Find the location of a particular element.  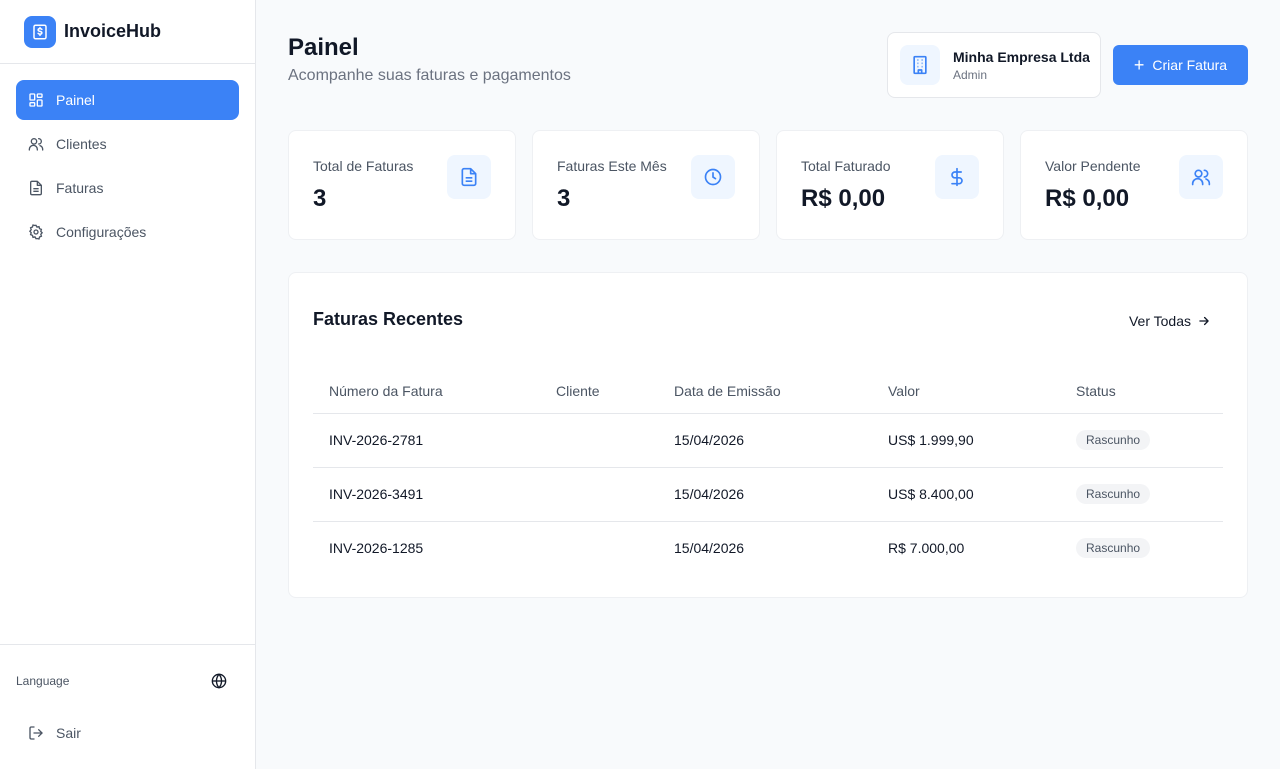

stat-card-invoices-month: Faturas Este Mês 3 is located at coordinates (646, 185).